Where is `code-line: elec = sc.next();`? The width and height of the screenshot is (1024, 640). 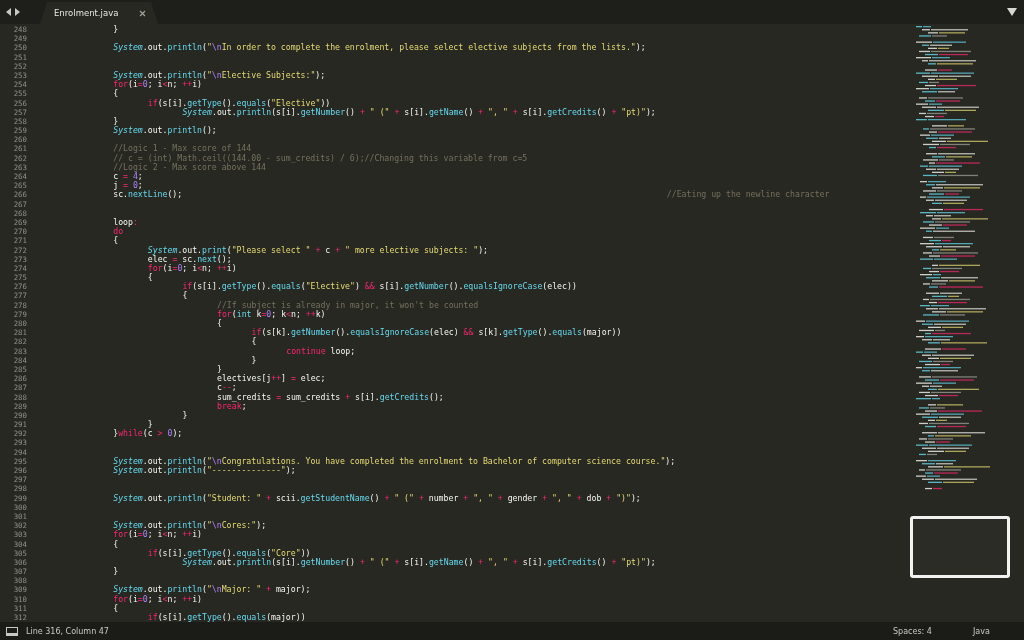 code-line: elec = sc.next(); is located at coordinates (189, 259).